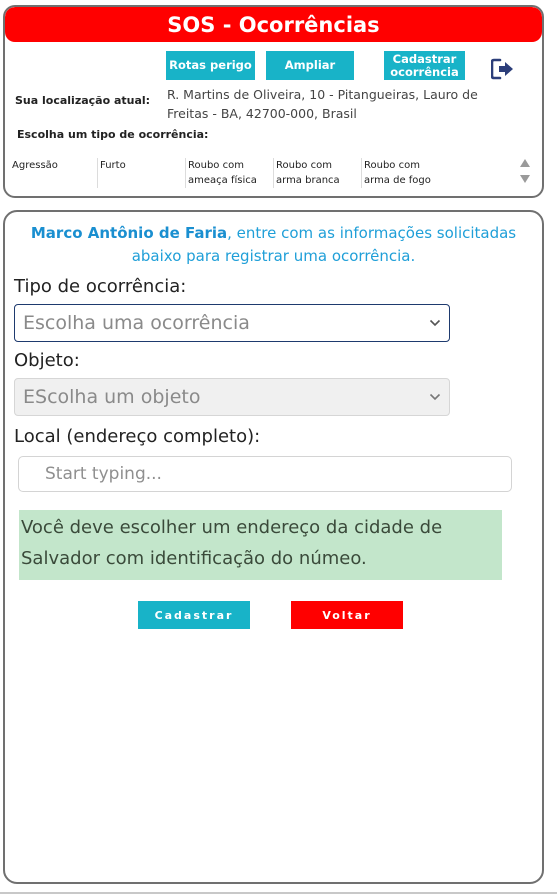  What do you see at coordinates (318, 173) in the screenshot?
I see `type-option-roubo-arma-branca: Roubo com arma branca` at bounding box center [318, 173].